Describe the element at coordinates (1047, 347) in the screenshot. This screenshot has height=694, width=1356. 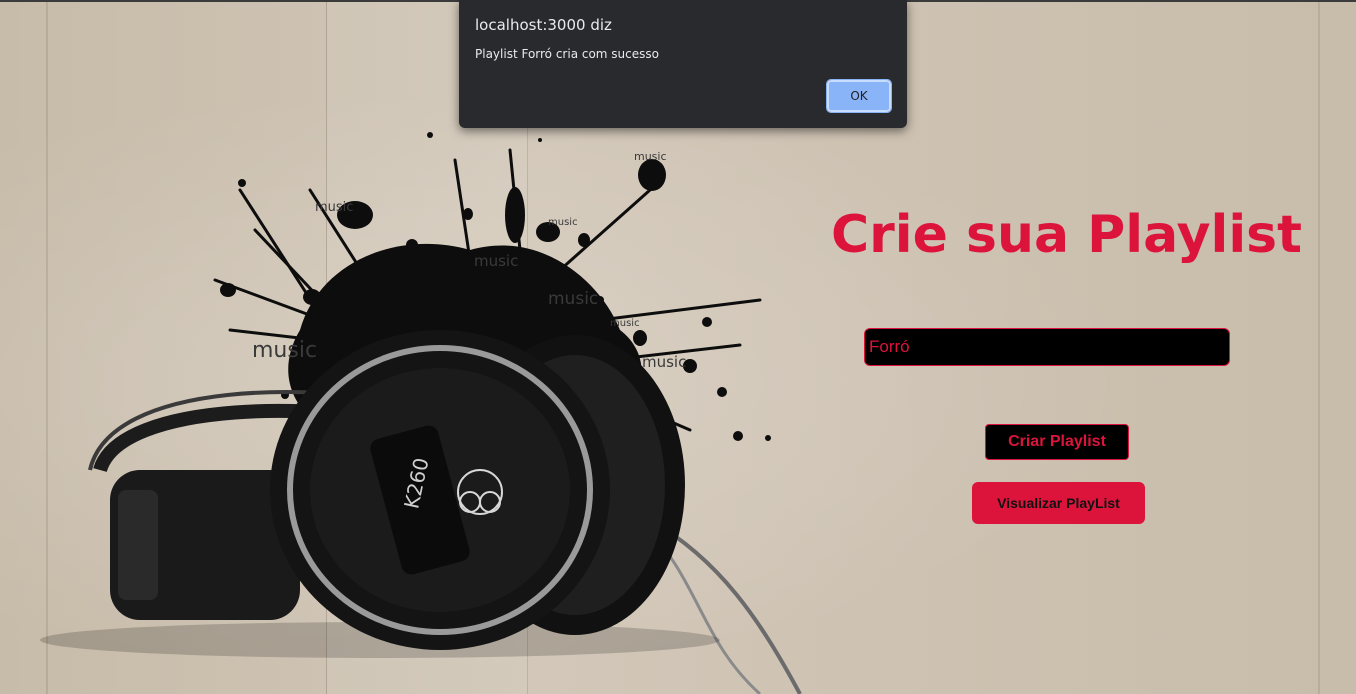
I see `playlist-name-input` at that location.